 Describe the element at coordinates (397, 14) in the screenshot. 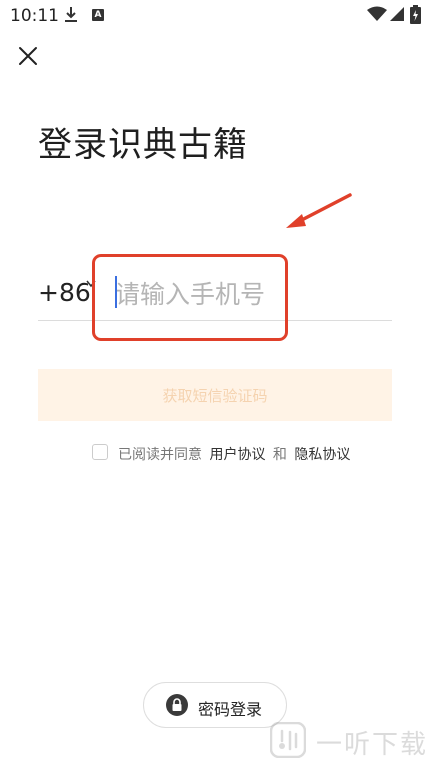

I see `signal-icon` at that location.